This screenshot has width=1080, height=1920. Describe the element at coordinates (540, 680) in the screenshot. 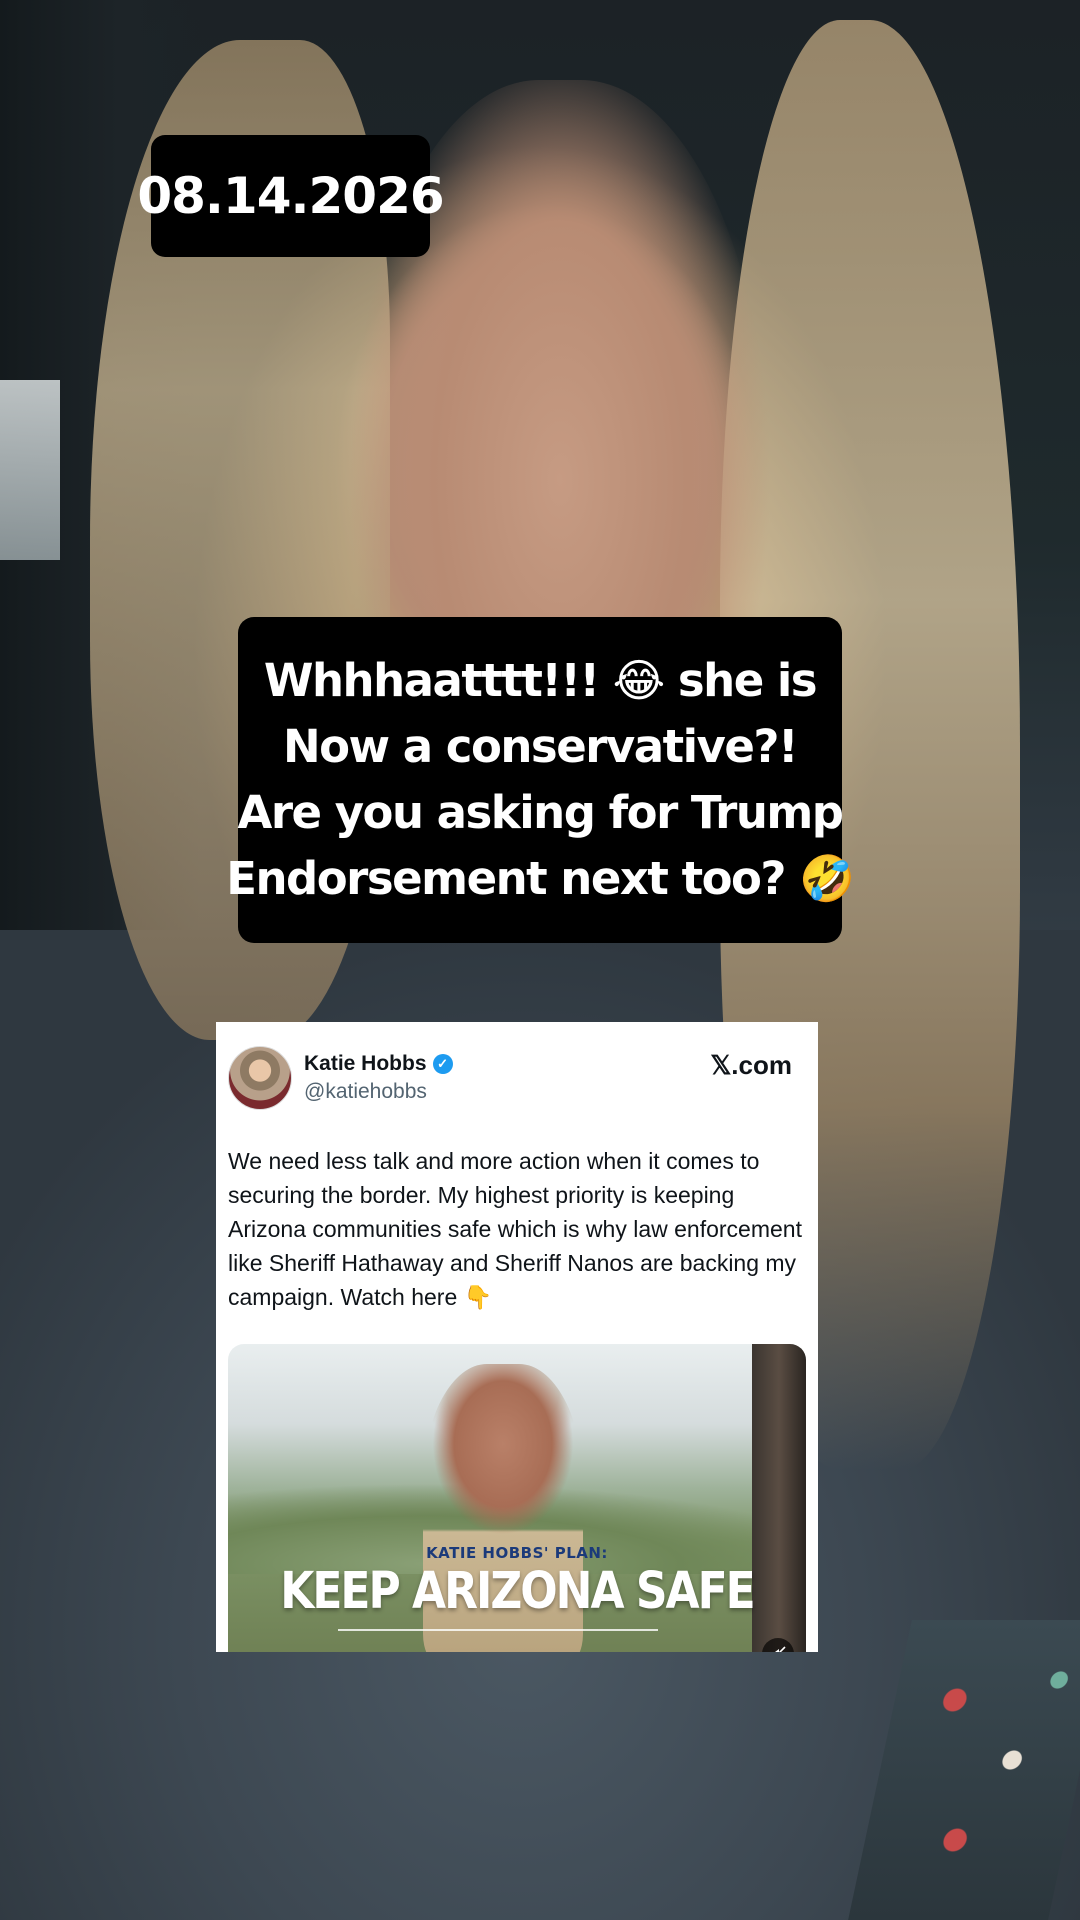

I see `caption-line: Whhhaatttt!!! 😂 she is` at that location.